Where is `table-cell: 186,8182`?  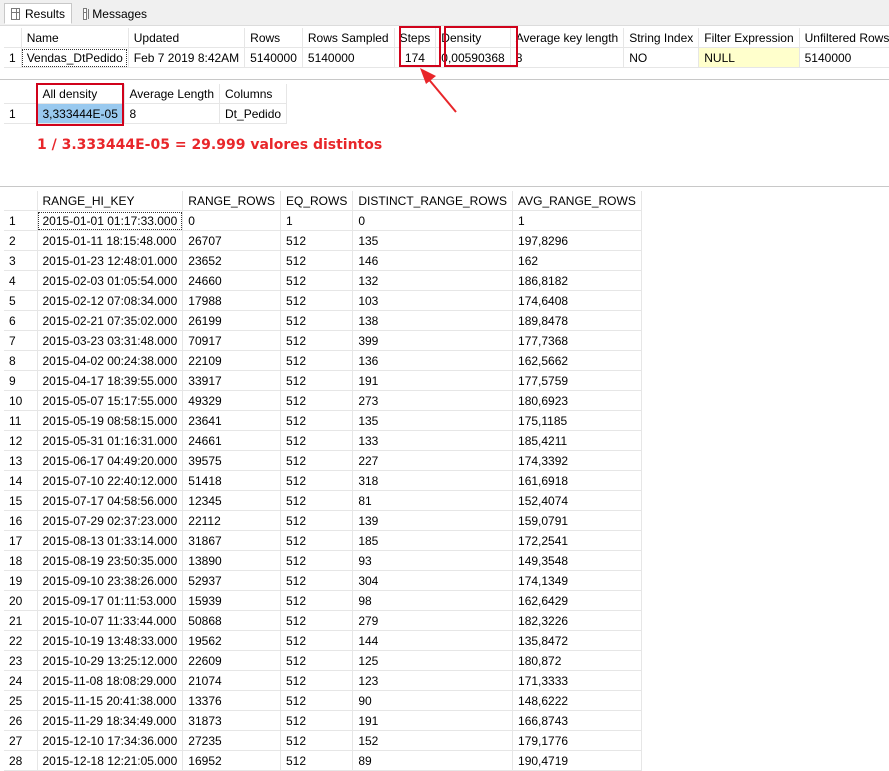
table-cell: 186,8182 is located at coordinates (577, 280).